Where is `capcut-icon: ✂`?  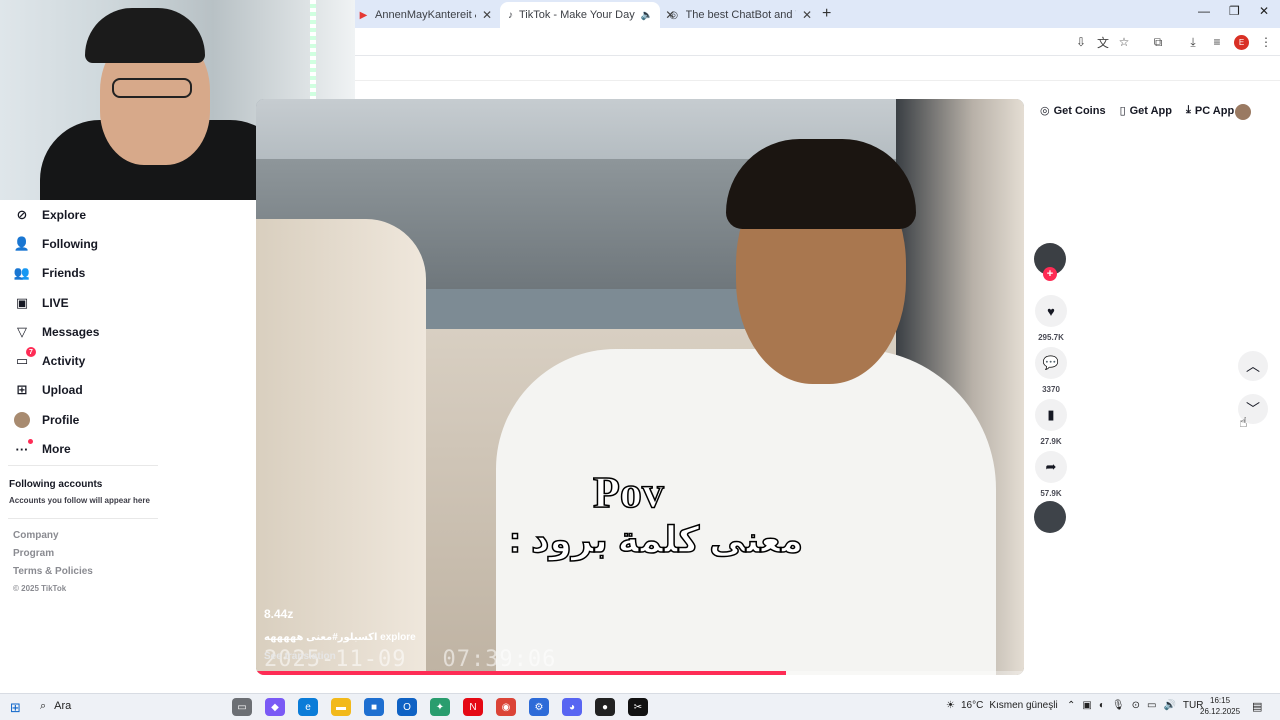 capcut-icon: ✂ is located at coordinates (638, 707).